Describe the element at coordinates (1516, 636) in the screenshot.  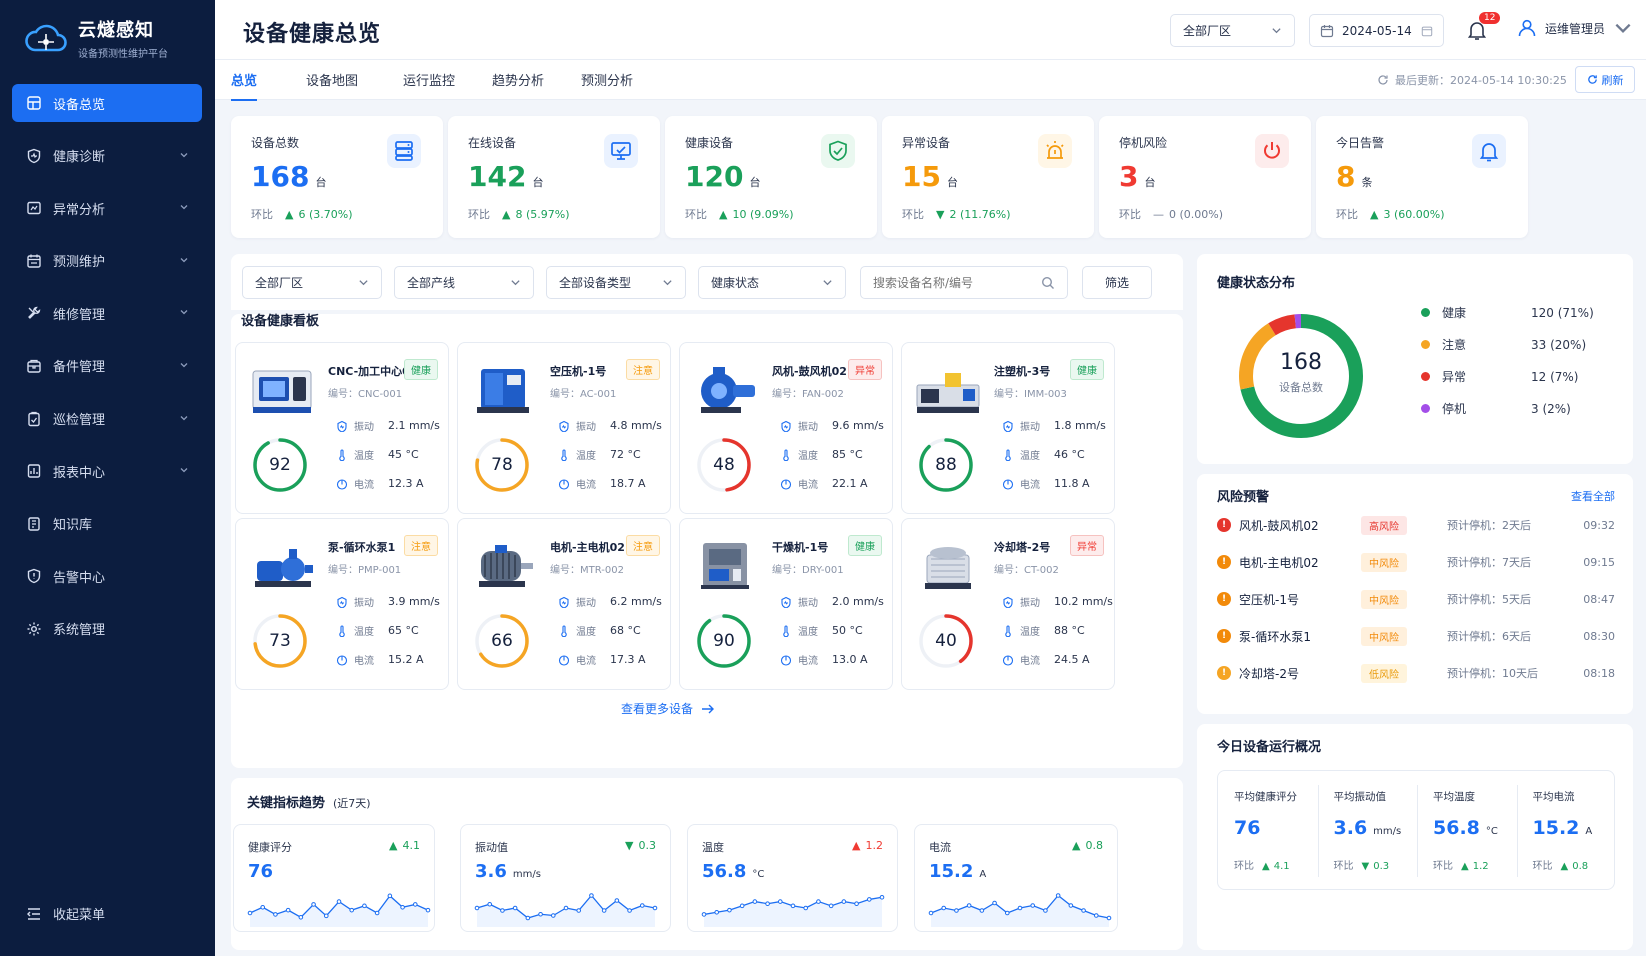
I see `risk-stop-value: 6天后` at that location.